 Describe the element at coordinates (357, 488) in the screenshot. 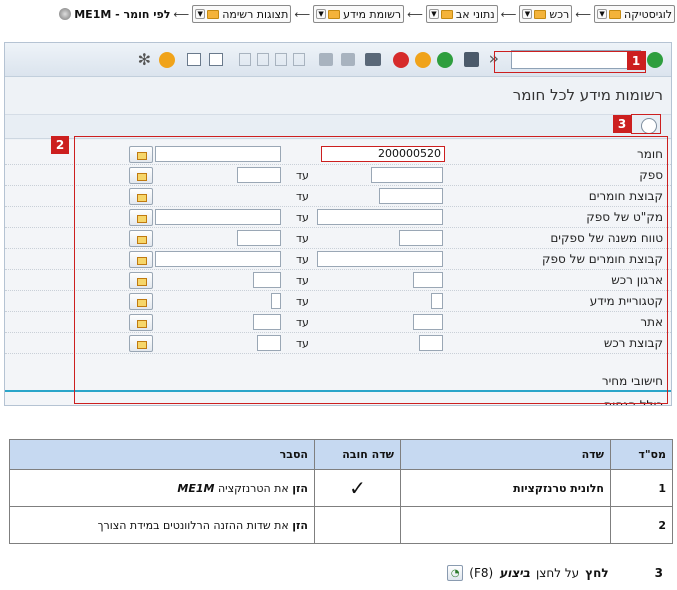

I see `check-icon: ✓` at that location.